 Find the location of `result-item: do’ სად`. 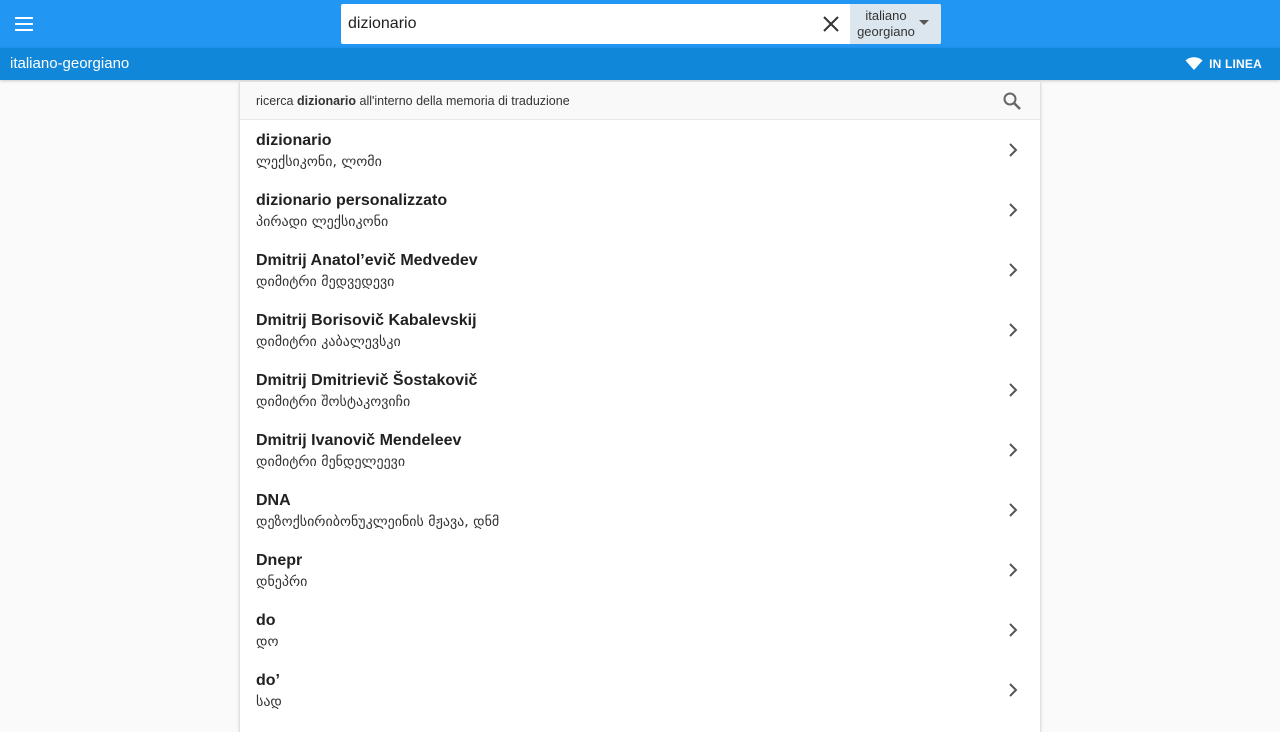

result-item: do’ სად is located at coordinates (640, 690).